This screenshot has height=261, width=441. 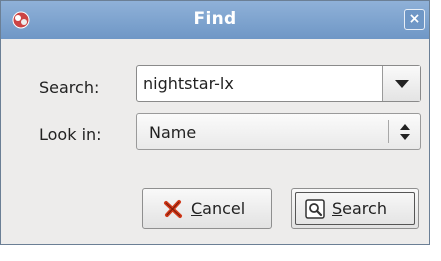 I want to click on window-title: Find, so click(x=215, y=19).